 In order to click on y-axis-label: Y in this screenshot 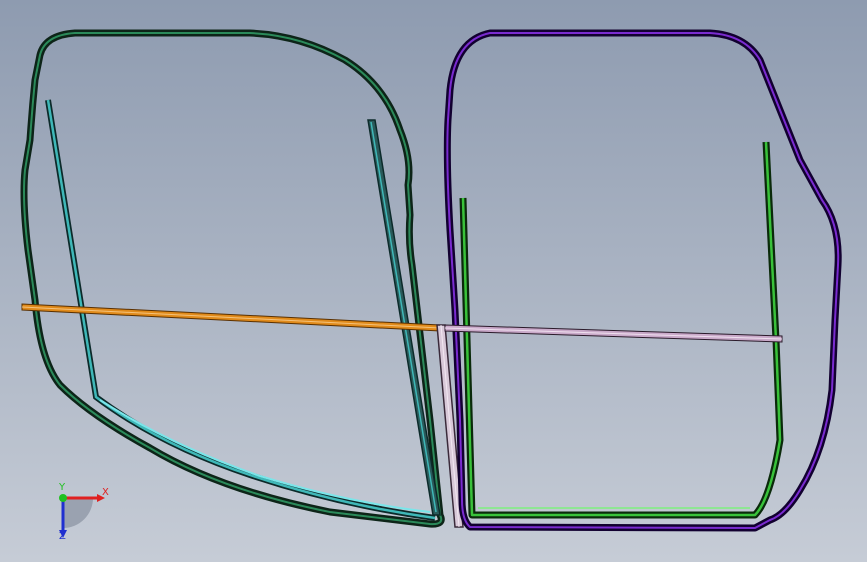, I will do `click(62, 487)`.